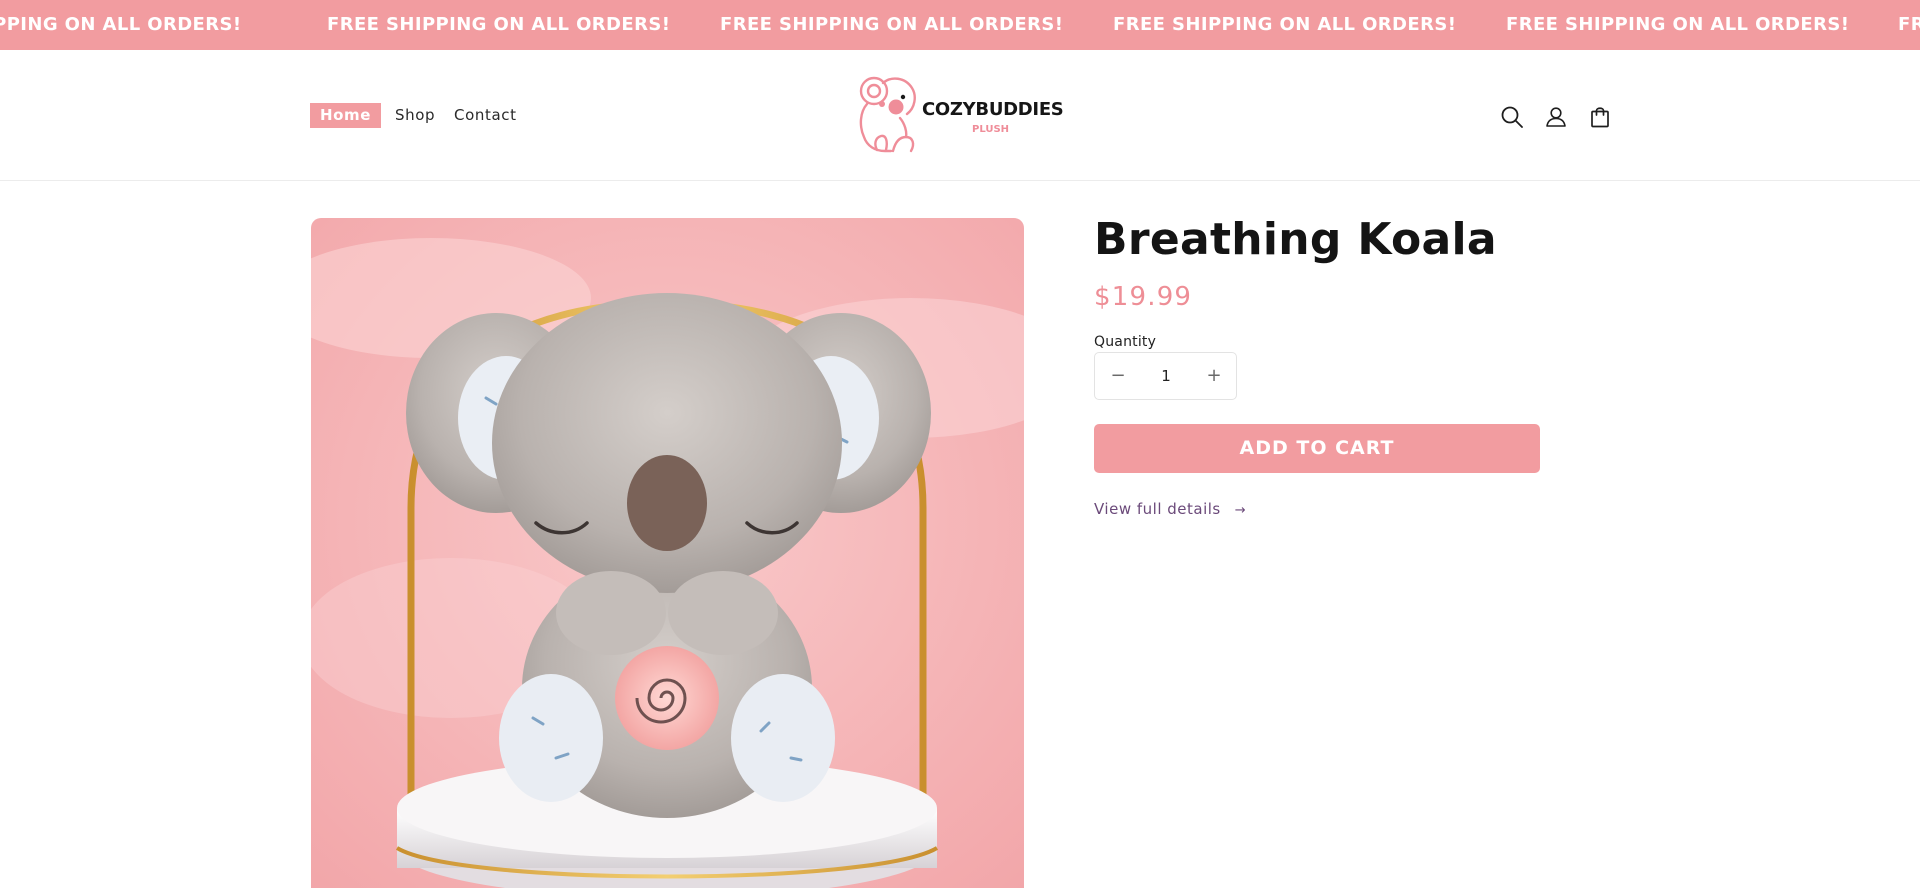 The height and width of the screenshot is (888, 1920). I want to click on search-icon, so click(1512, 117).